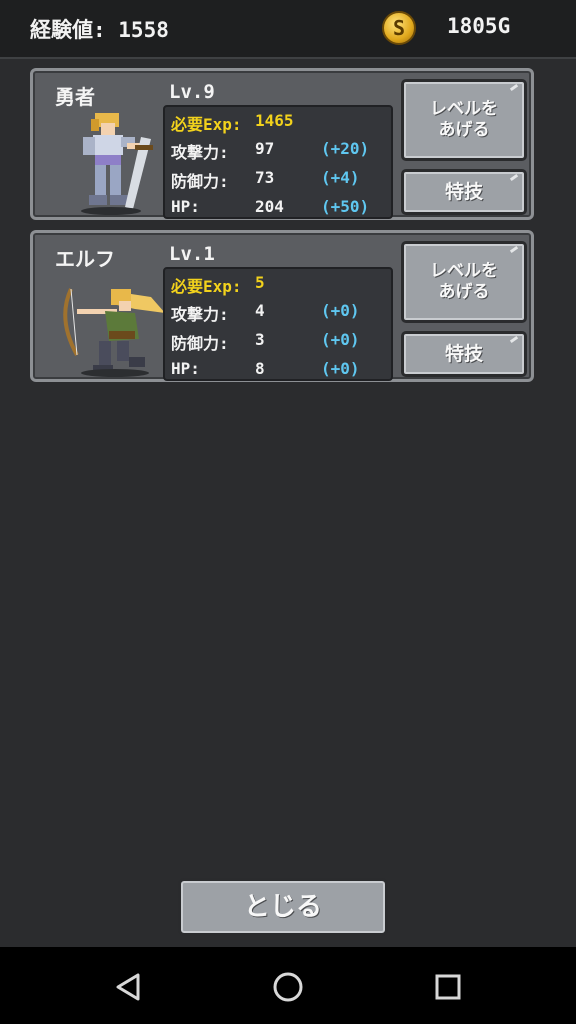 Image resolution: width=576 pixels, height=1024 pixels. Describe the element at coordinates (265, 177) in the screenshot. I see `defense-value: 73` at that location.